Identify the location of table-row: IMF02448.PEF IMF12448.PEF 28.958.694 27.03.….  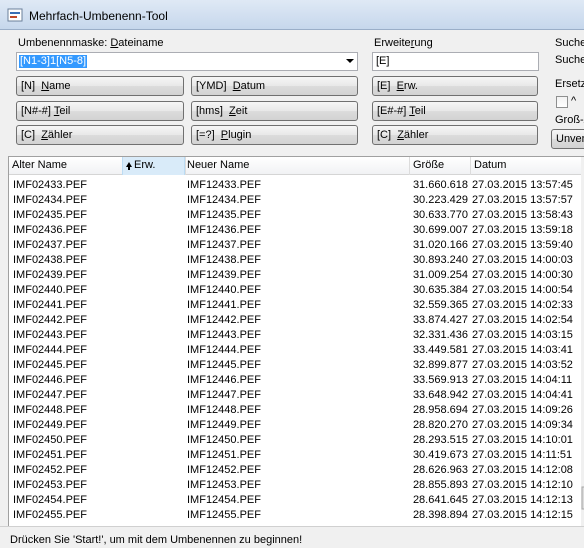
(296, 410).